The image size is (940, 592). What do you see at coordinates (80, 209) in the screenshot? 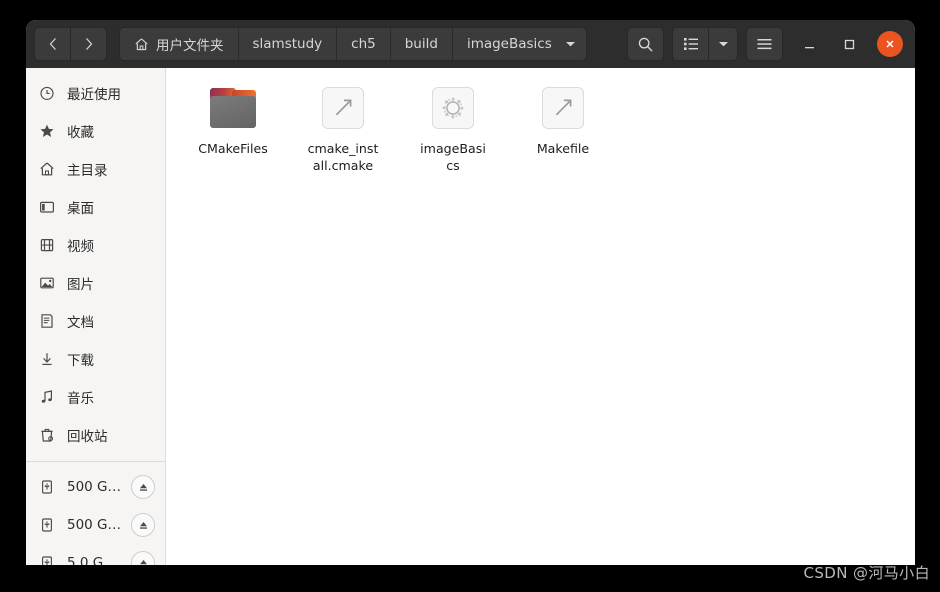
I see `sidebar-item-label: 桌面` at bounding box center [80, 209].